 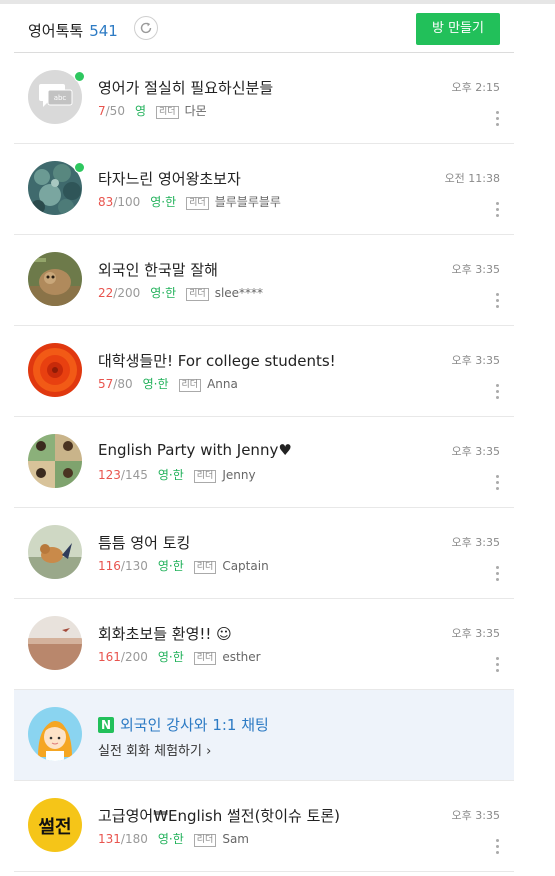 I want to click on svg-text: abc, so click(x=60, y=98).